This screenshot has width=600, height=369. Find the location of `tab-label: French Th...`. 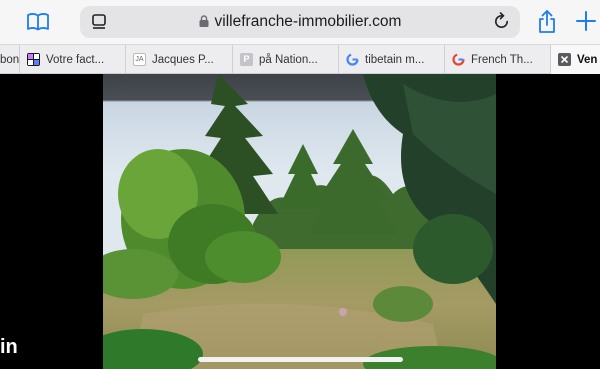

tab-label: French Th... is located at coordinates (502, 60).